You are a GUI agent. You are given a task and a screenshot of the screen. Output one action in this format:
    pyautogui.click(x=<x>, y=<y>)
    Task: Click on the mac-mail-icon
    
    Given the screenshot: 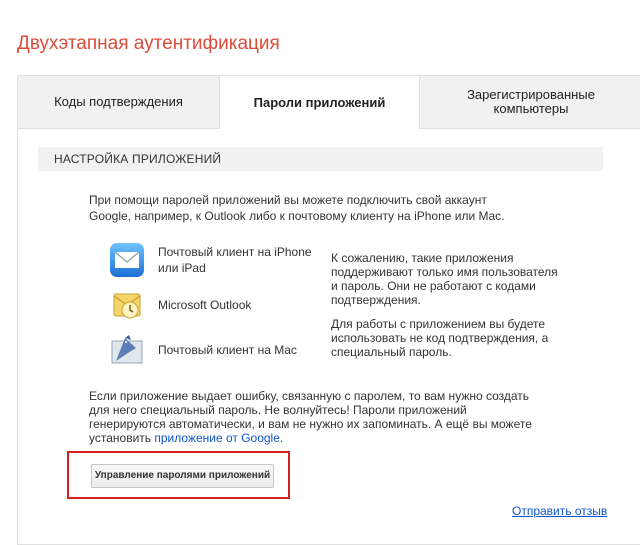 What is the action you would take?
    pyautogui.click(x=127, y=349)
    